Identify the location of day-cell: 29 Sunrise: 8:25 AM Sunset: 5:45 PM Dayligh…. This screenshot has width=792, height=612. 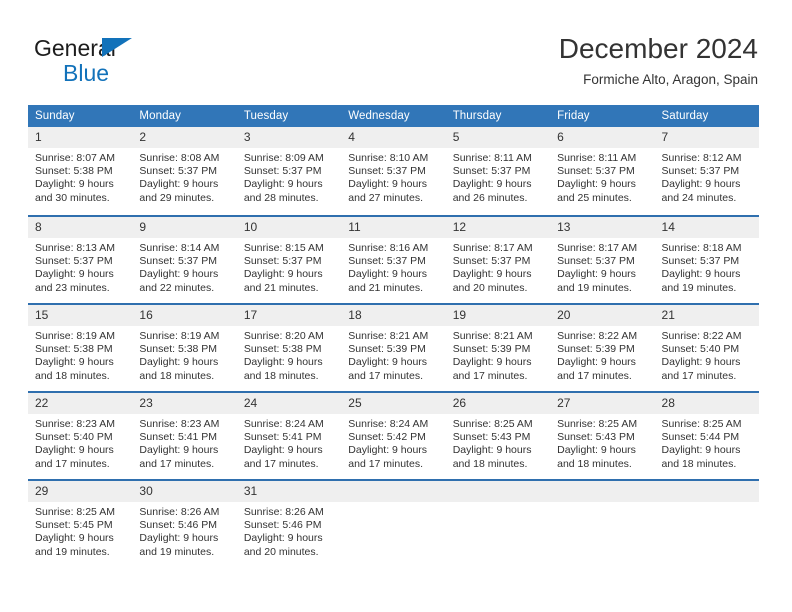
(80, 523).